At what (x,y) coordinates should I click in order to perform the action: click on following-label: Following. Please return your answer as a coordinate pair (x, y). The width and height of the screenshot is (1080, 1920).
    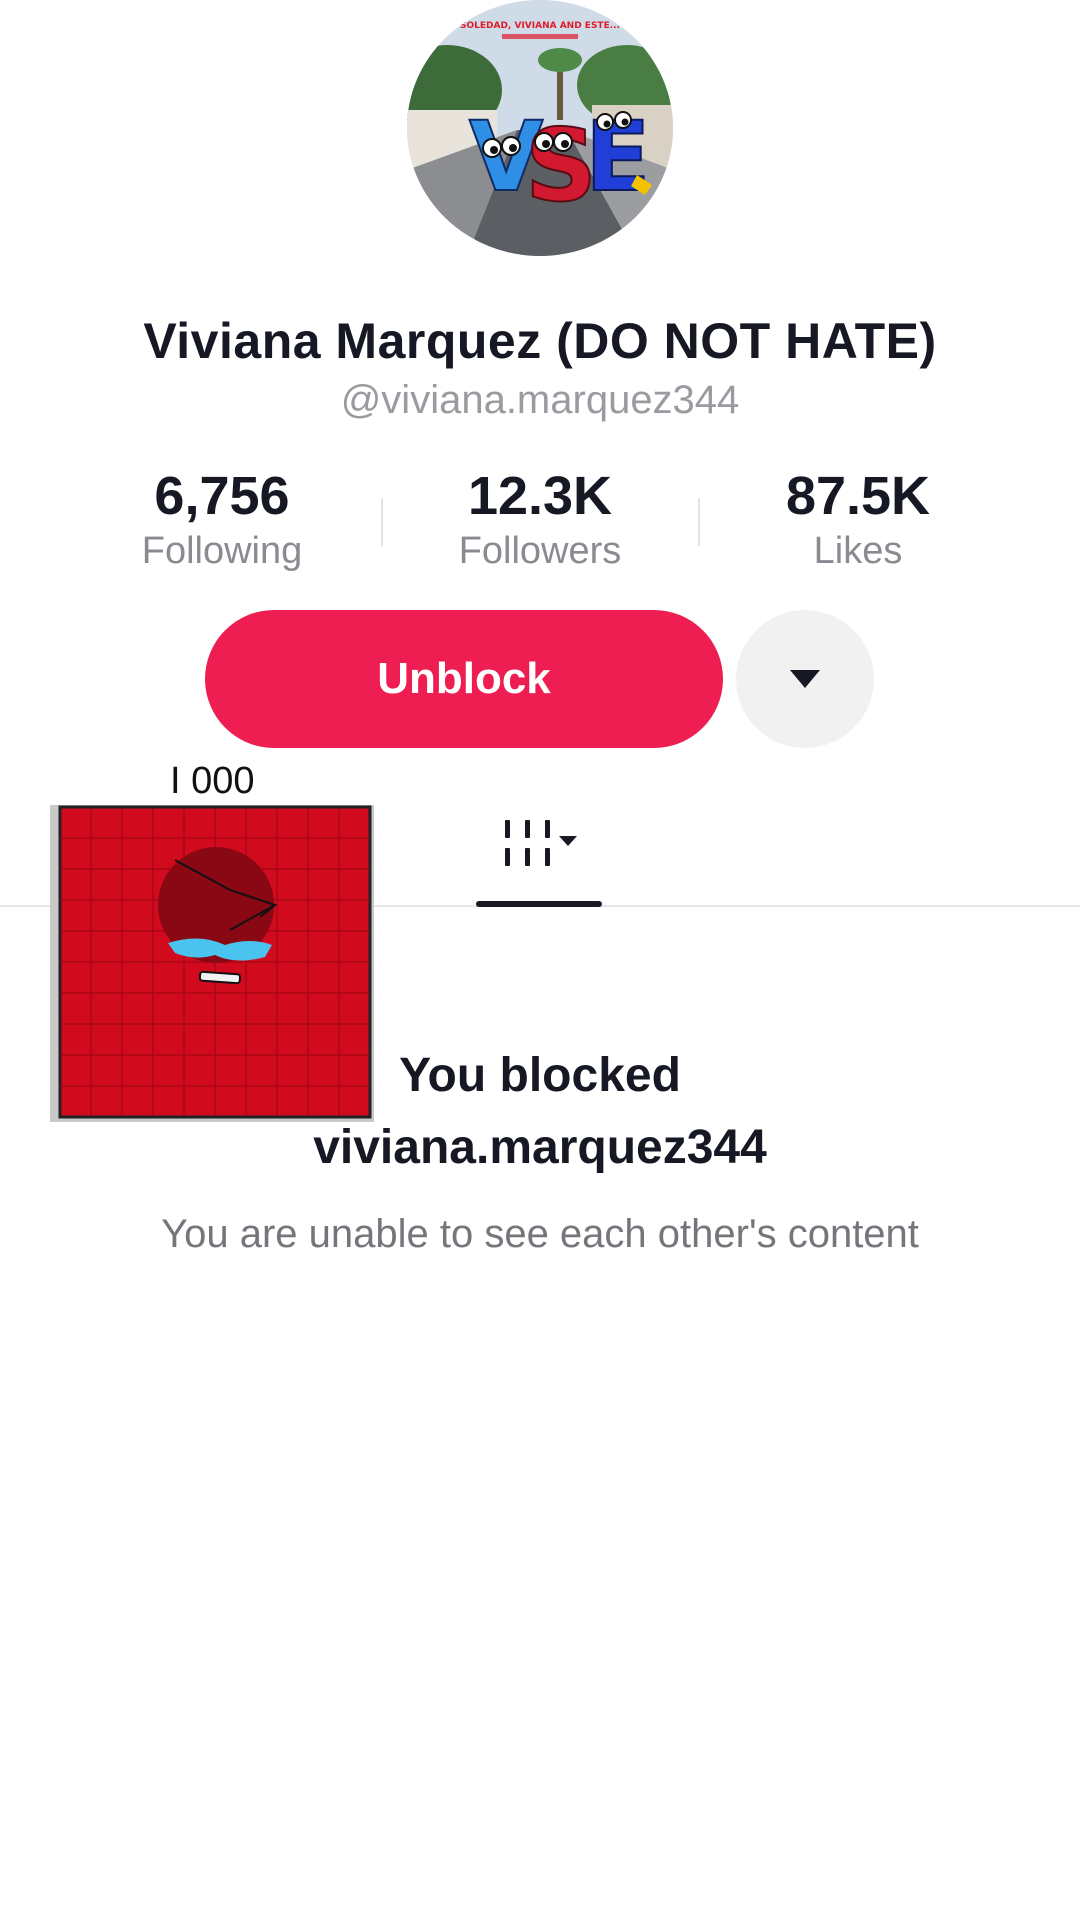
    Looking at the image, I should click on (222, 551).